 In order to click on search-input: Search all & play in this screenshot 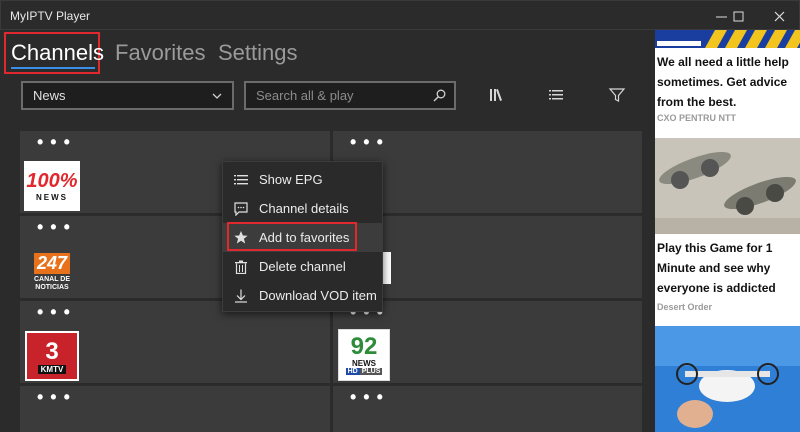, I will do `click(350, 95)`.